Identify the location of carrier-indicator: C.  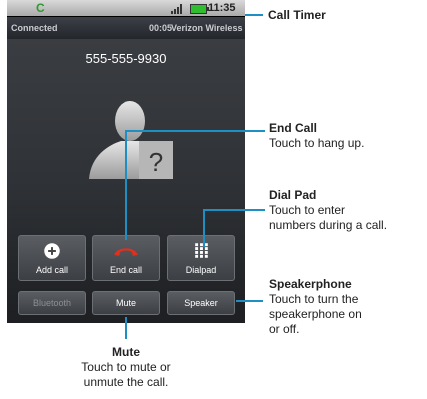
(40, 8).